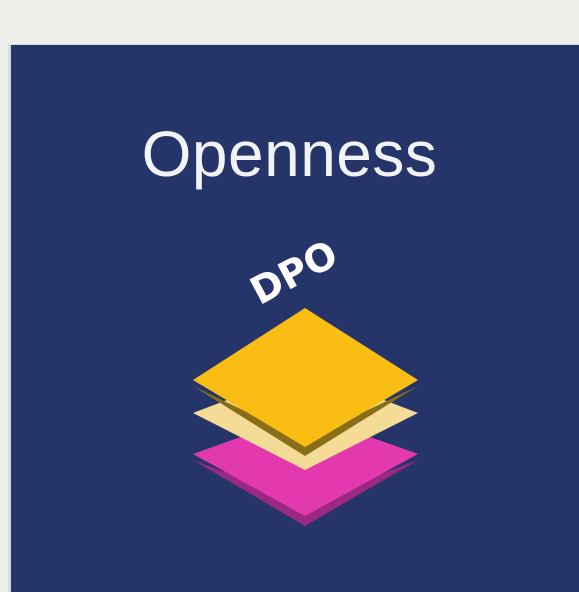 This screenshot has height=592, width=579. What do you see at coordinates (305, 417) in the screenshot?
I see `stacked-layers-icon` at bounding box center [305, 417].